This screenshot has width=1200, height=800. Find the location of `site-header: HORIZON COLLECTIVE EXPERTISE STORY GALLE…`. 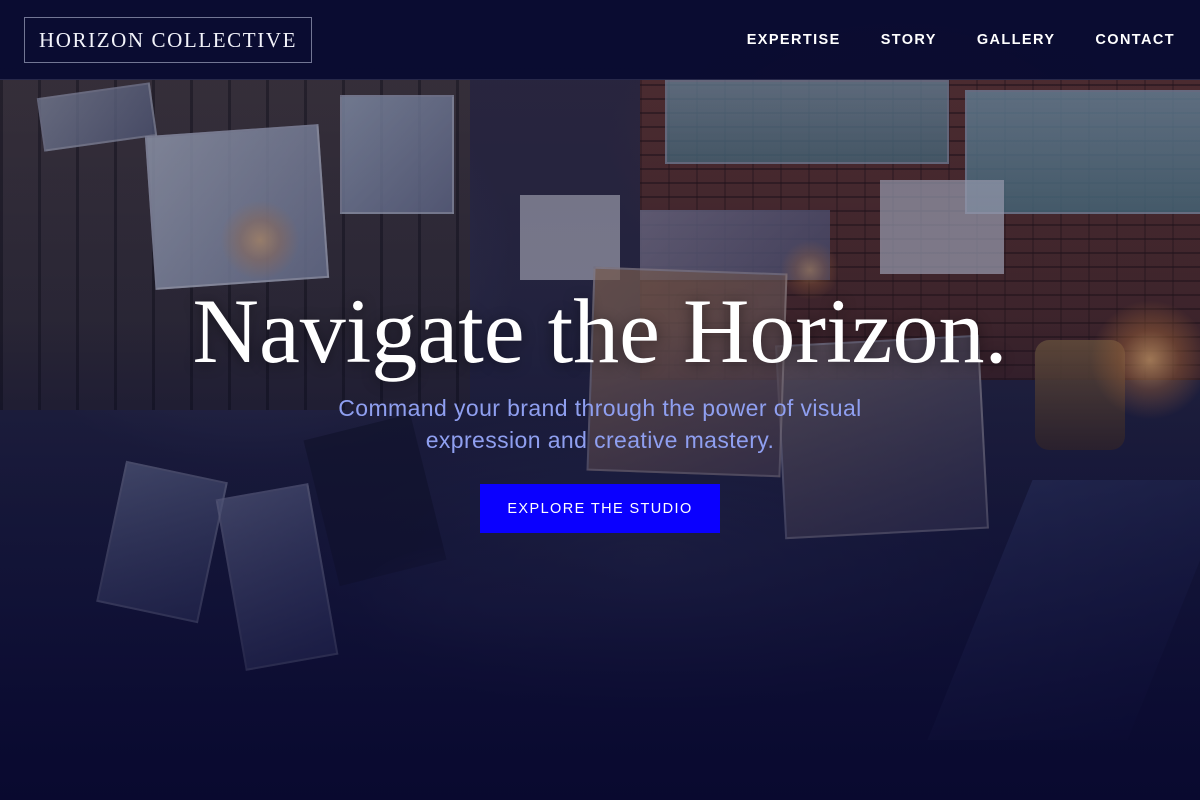

site-header: HORIZON COLLECTIVE EXPERTISE STORY GALLE… is located at coordinates (600, 40).